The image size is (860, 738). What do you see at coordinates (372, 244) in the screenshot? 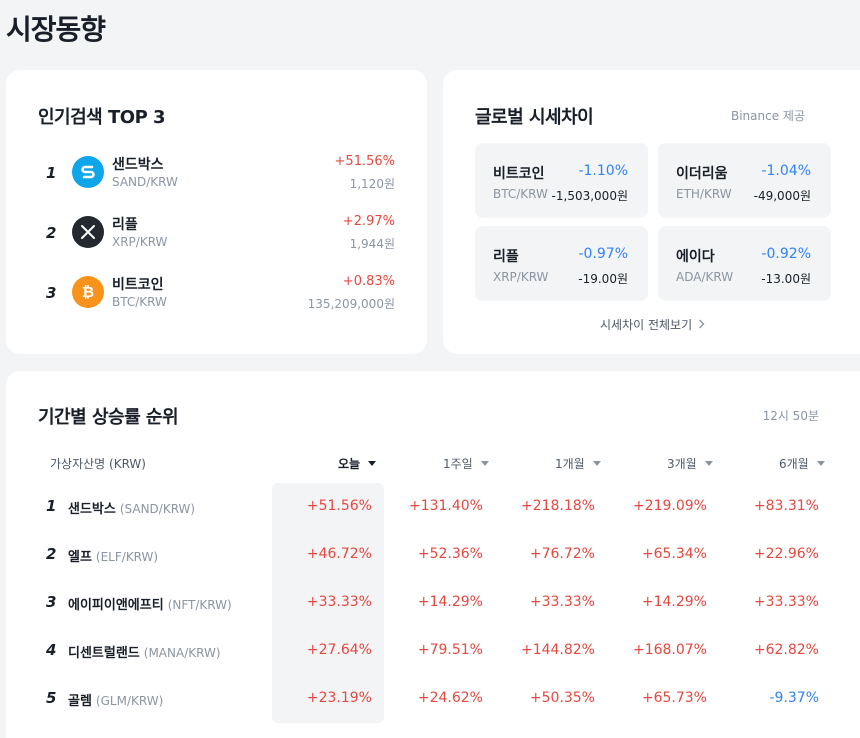
I see `coin-price: 1,944원` at bounding box center [372, 244].